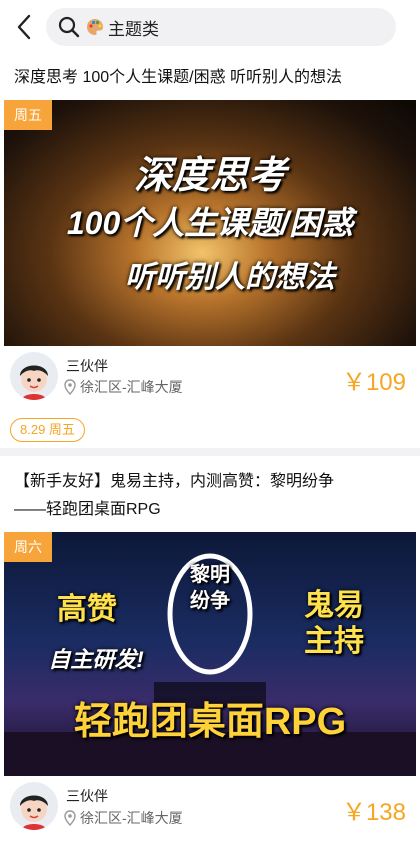 This screenshot has width=420, height=845. What do you see at coordinates (174, 481) in the screenshot?
I see `event-title-line-1: 【新手友好】鬼易主持，内测高赞：黎明纷争` at bounding box center [174, 481].